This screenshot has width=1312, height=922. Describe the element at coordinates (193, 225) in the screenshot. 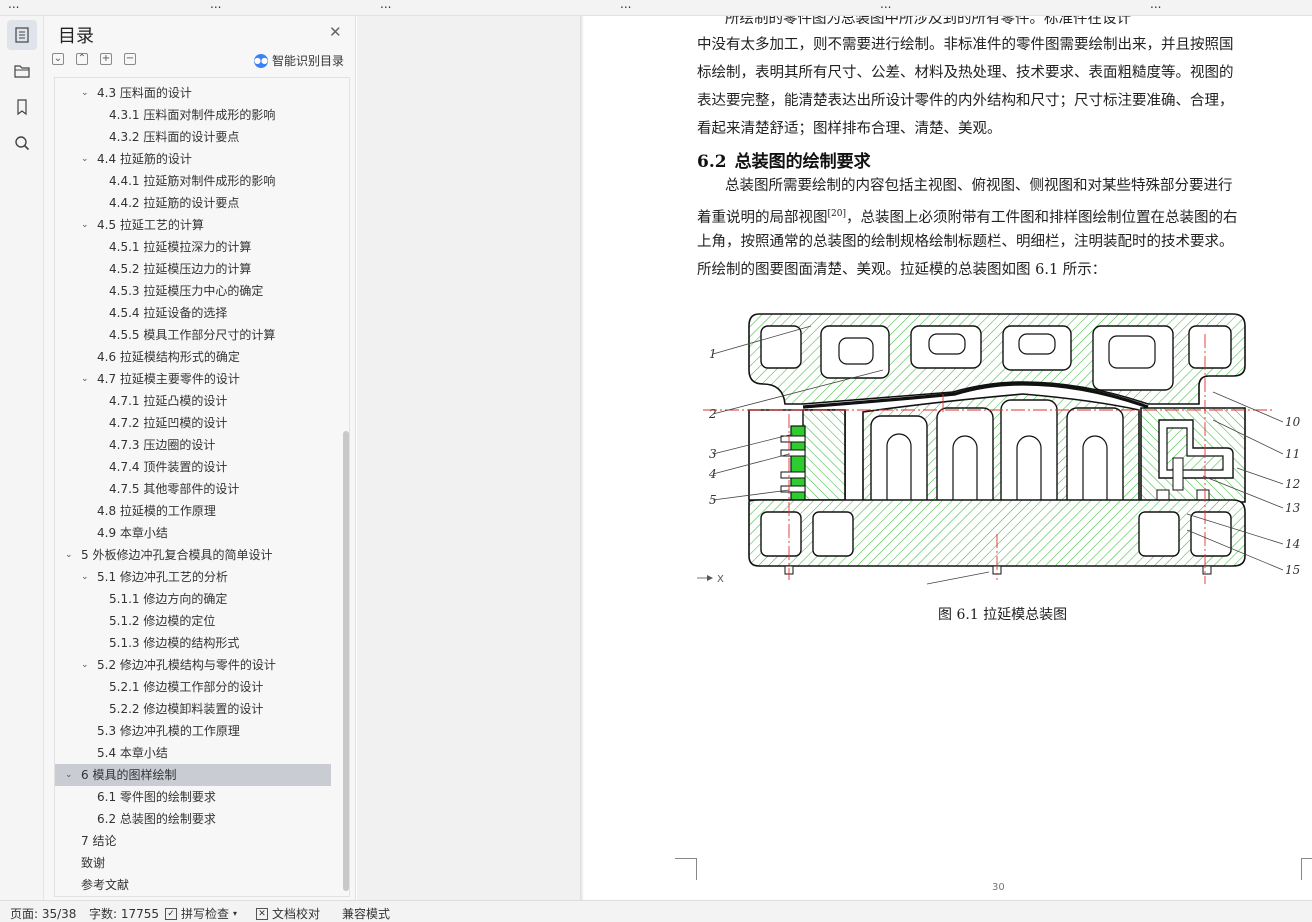

I see `toc-item: ⌄ 4.5 拉延工艺的计算` at that location.